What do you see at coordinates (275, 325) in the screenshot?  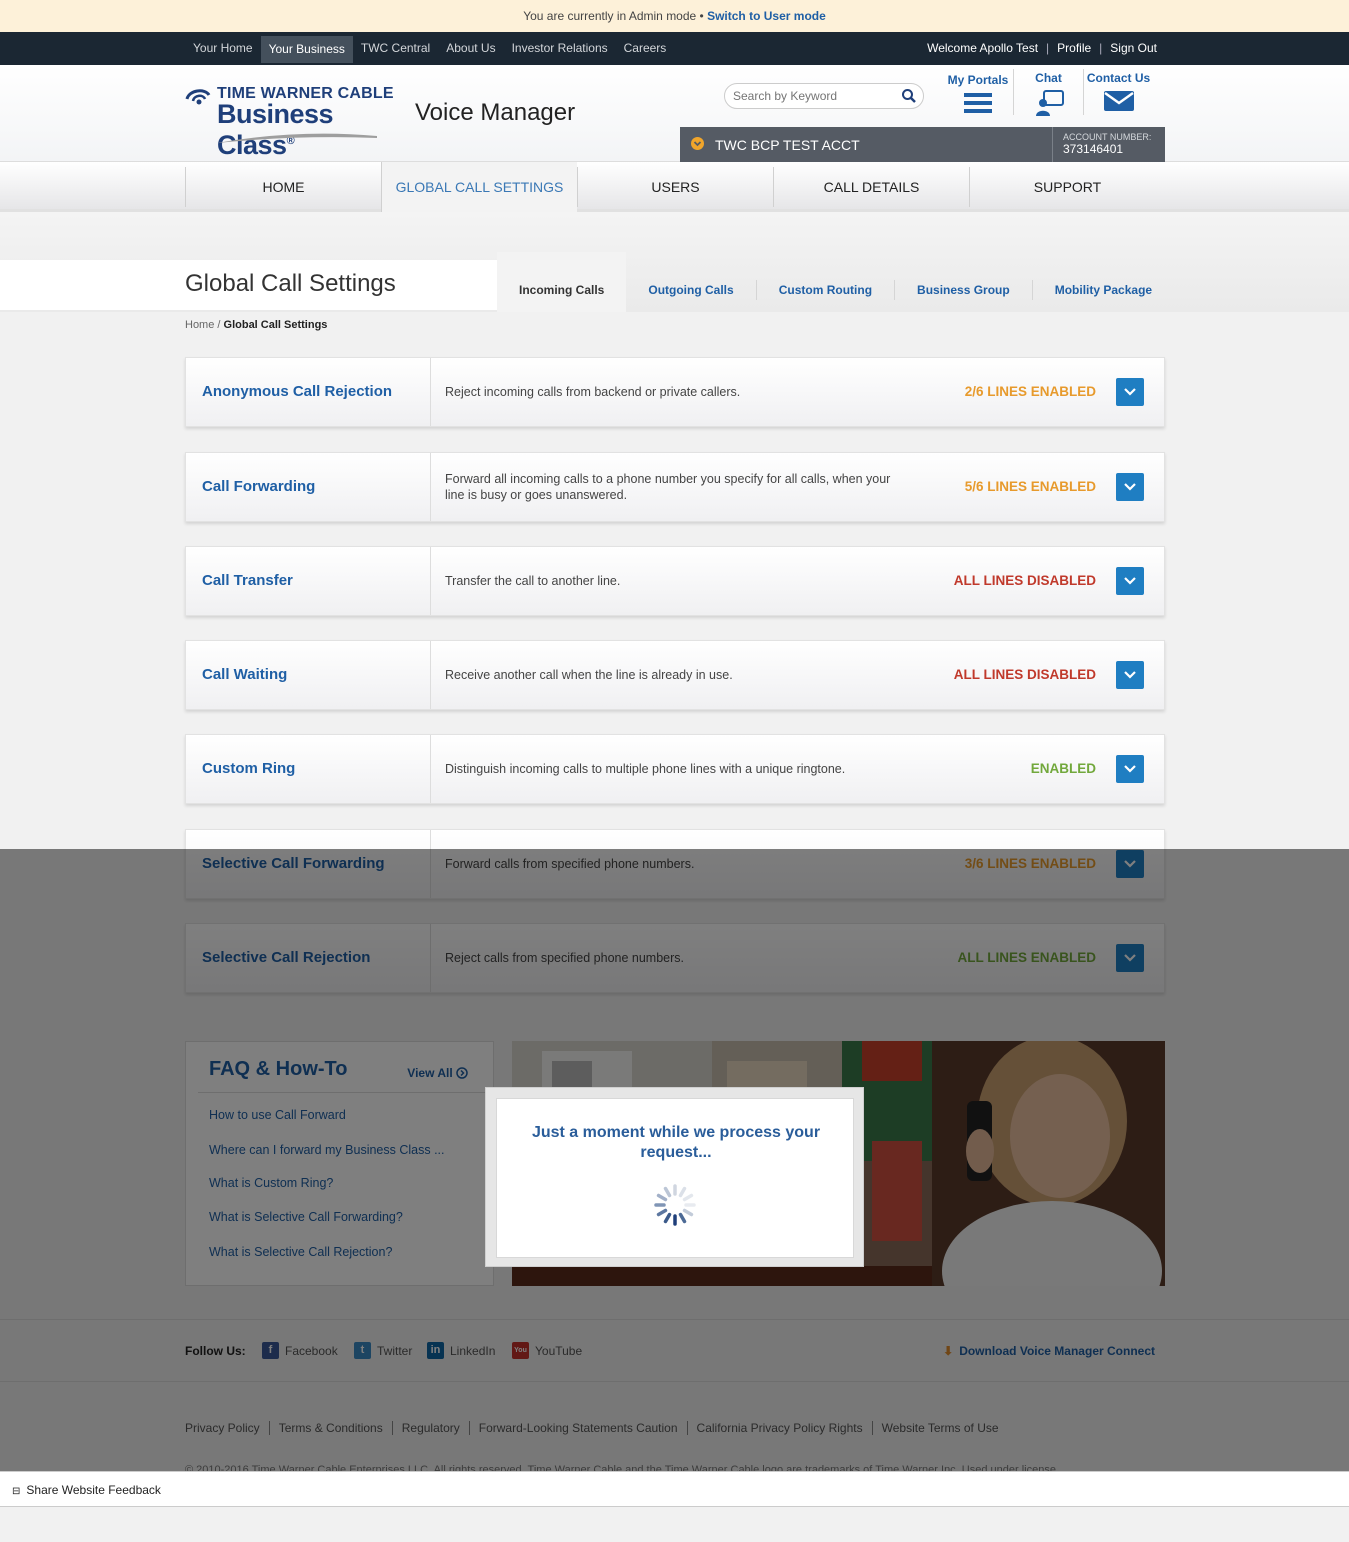 I see `breadcrumb-current: Global Call Settings` at bounding box center [275, 325].